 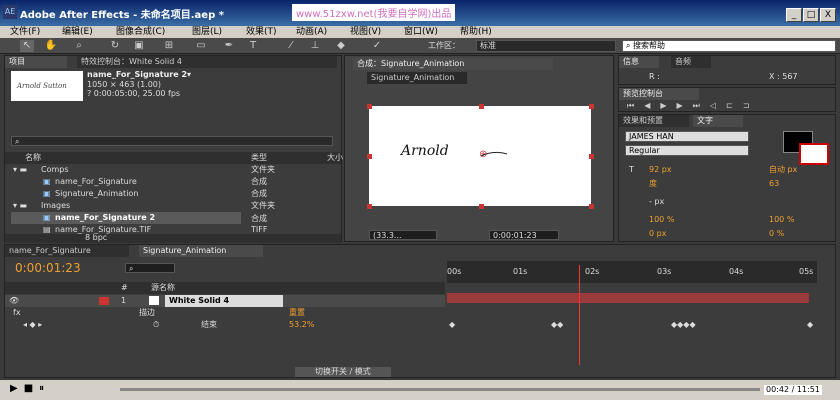 I want to click on layer-duration-bar, so click(x=628, y=298).